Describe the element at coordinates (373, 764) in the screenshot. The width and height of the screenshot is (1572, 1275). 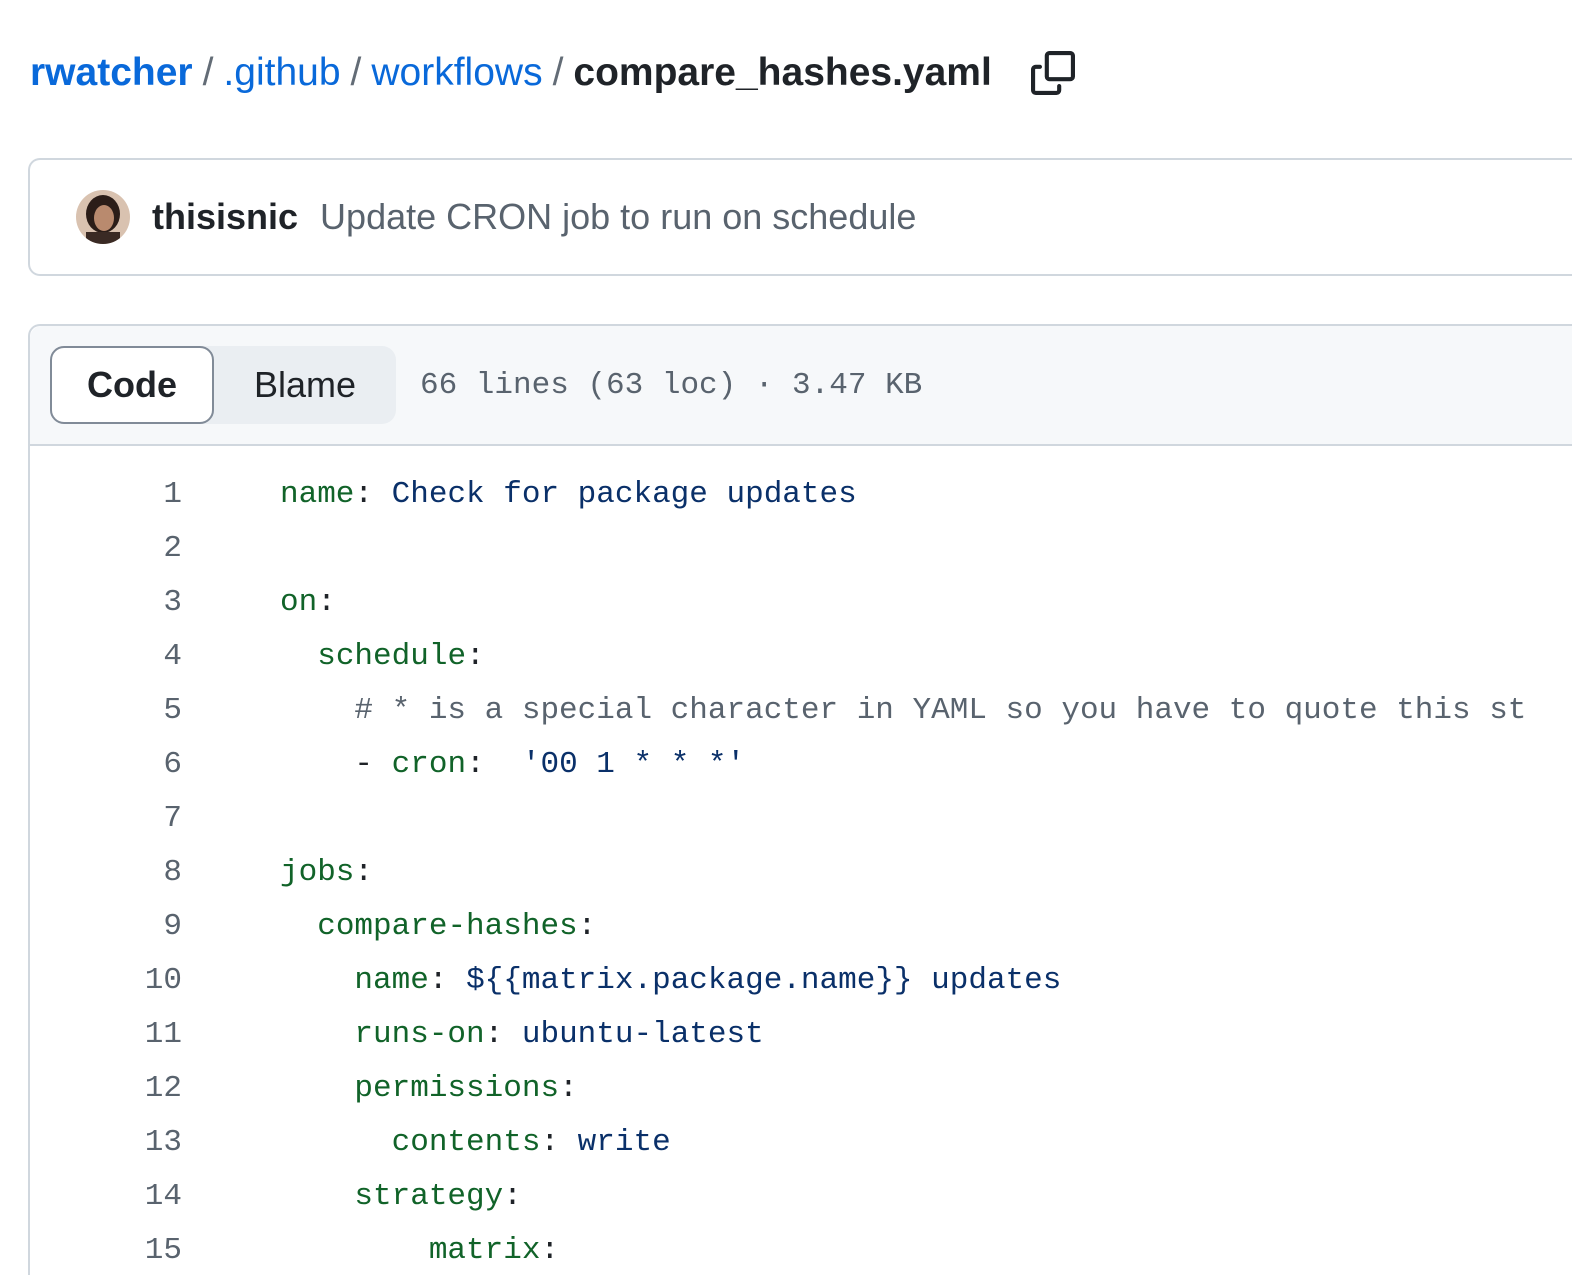
I see `code-token: -` at that location.